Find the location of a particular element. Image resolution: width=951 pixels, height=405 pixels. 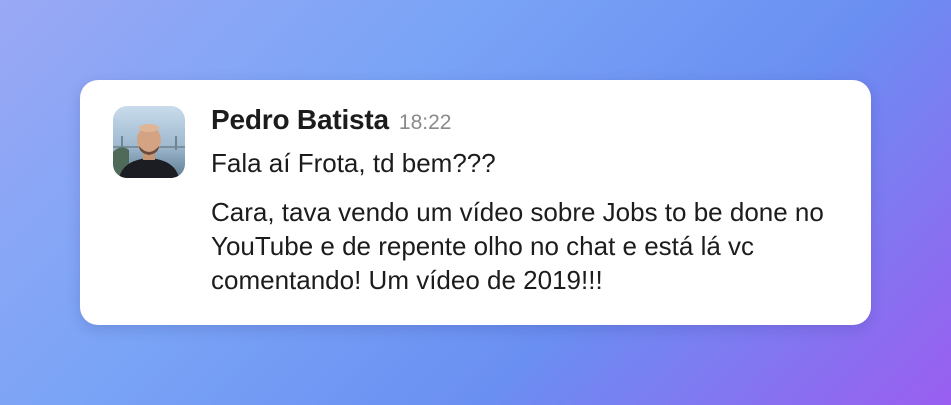

message-text: Fala aí Frota, td bem??? is located at coordinates (353, 163).